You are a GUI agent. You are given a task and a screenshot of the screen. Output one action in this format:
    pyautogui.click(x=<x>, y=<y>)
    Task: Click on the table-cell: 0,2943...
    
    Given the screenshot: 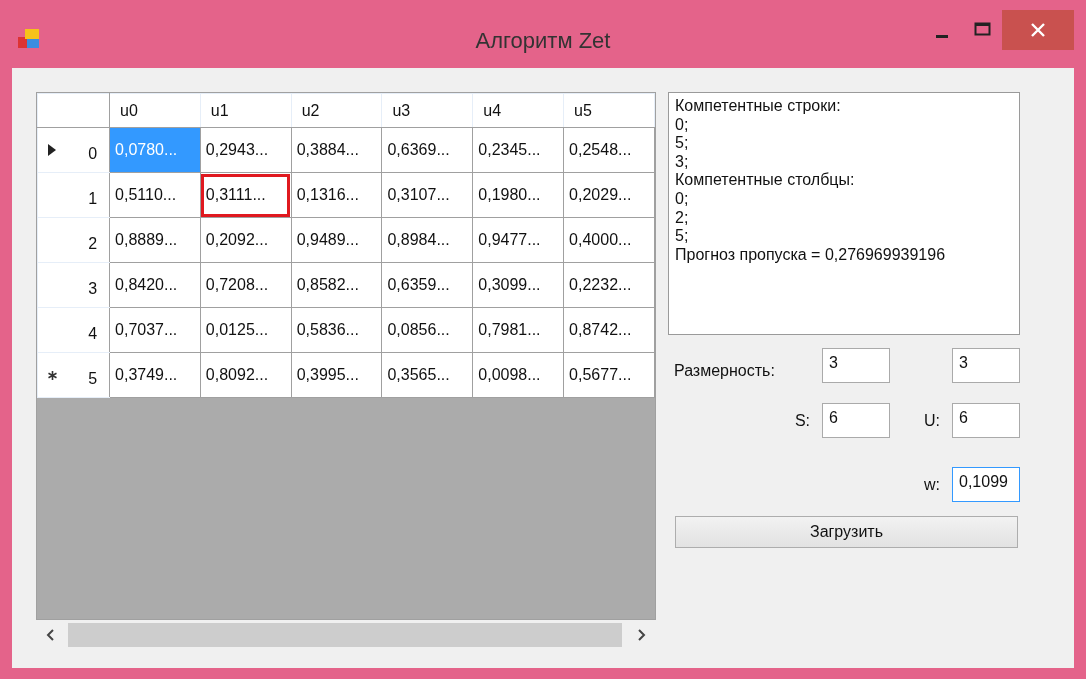 What is the action you would take?
    pyautogui.click(x=246, y=150)
    